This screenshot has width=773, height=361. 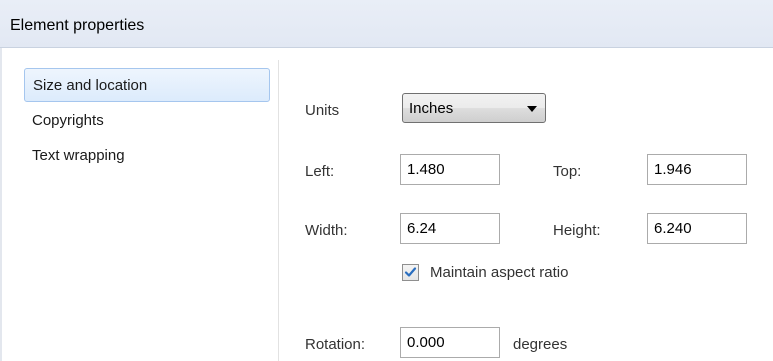 I want to click on maintain-aspect-label: Maintain aspect ratio, so click(x=499, y=272).